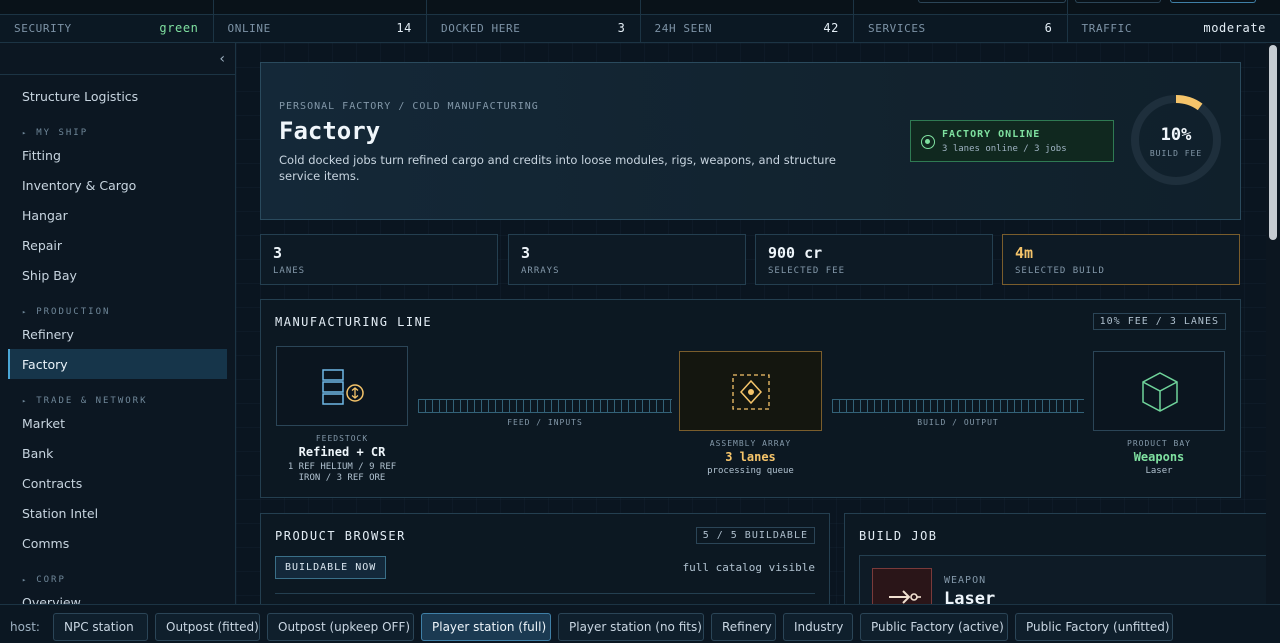  I want to click on nav-group-label: TRADE & NETWORK, so click(92, 401).